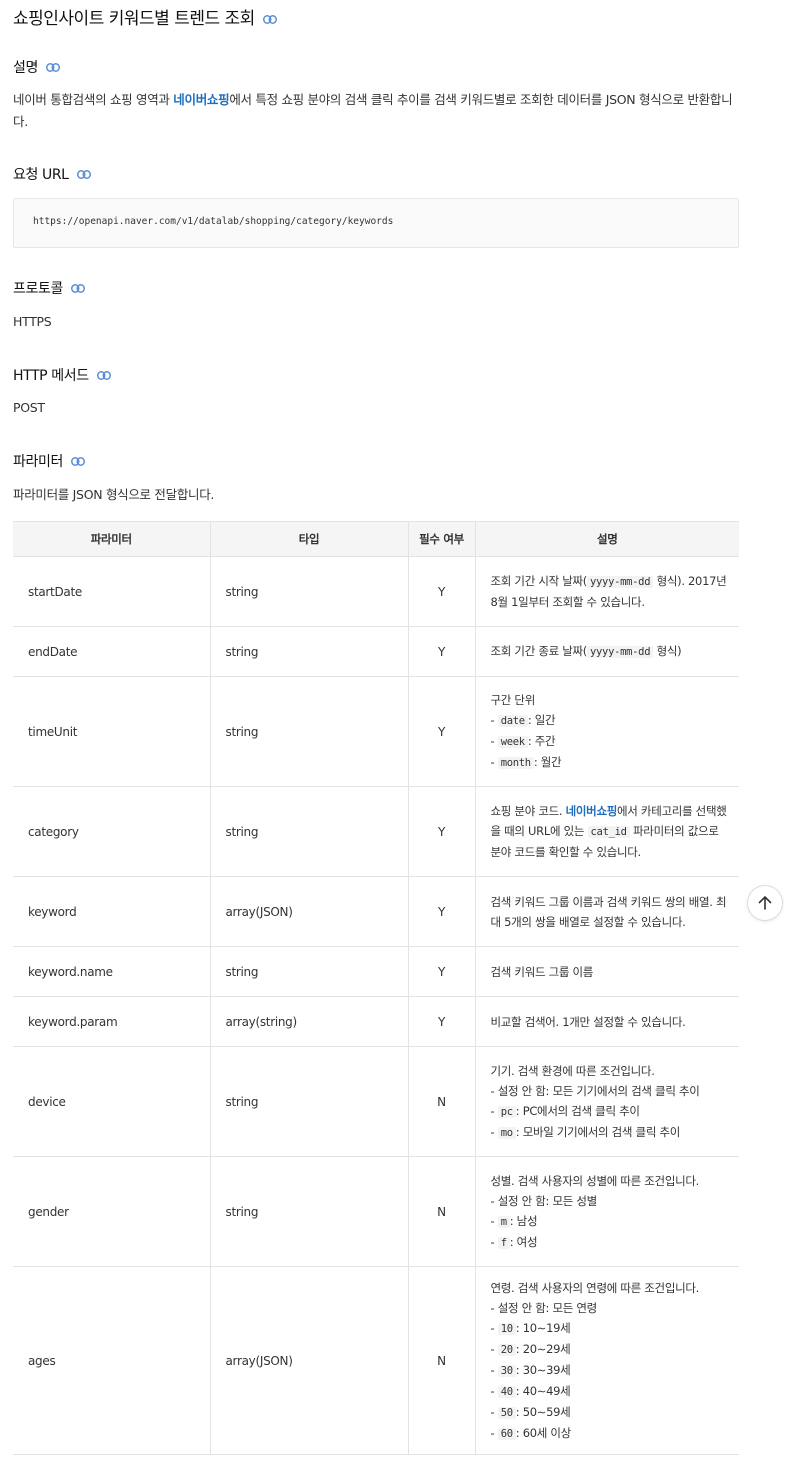 The width and height of the screenshot is (804, 1457). I want to click on description-line: - m: 남성, so click(610, 1221).